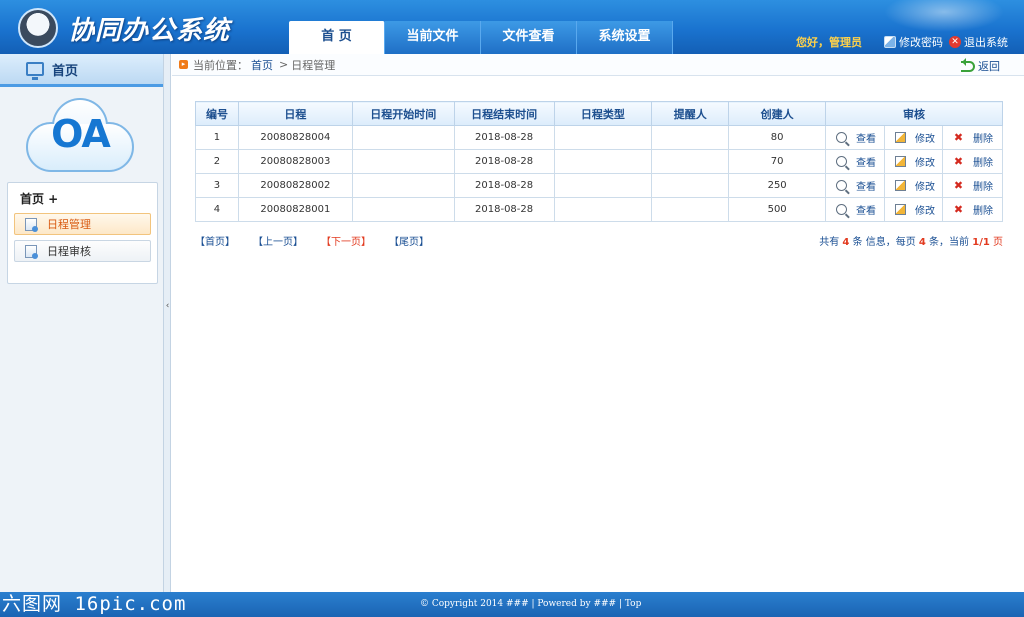  What do you see at coordinates (217, 185) in the screenshot?
I see `cell-id: 3` at bounding box center [217, 185].